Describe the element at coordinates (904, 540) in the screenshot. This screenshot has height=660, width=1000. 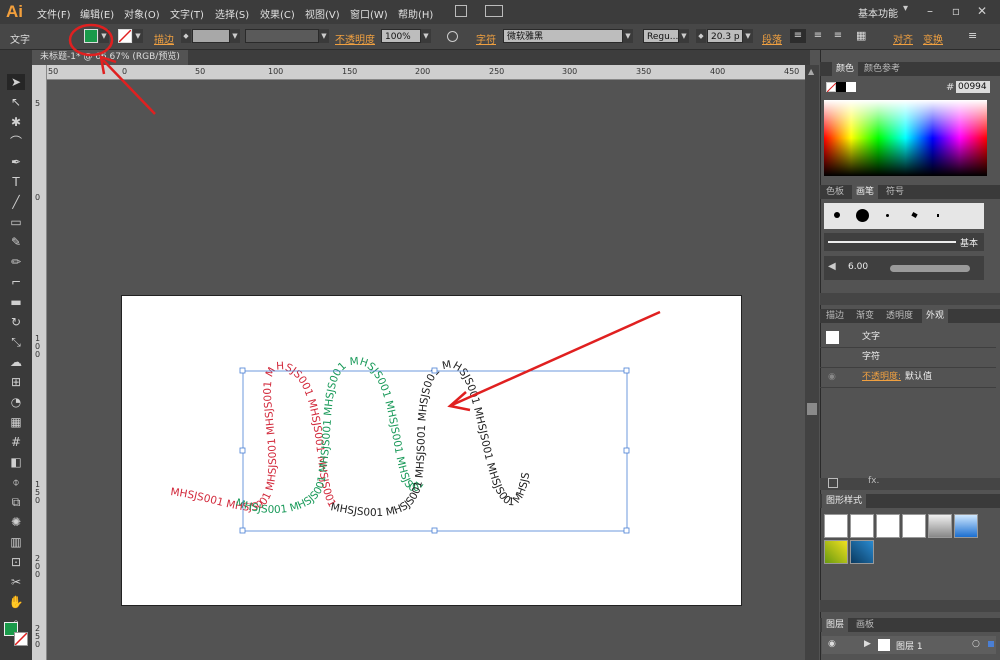
I see `graphic-styles-grid` at that location.